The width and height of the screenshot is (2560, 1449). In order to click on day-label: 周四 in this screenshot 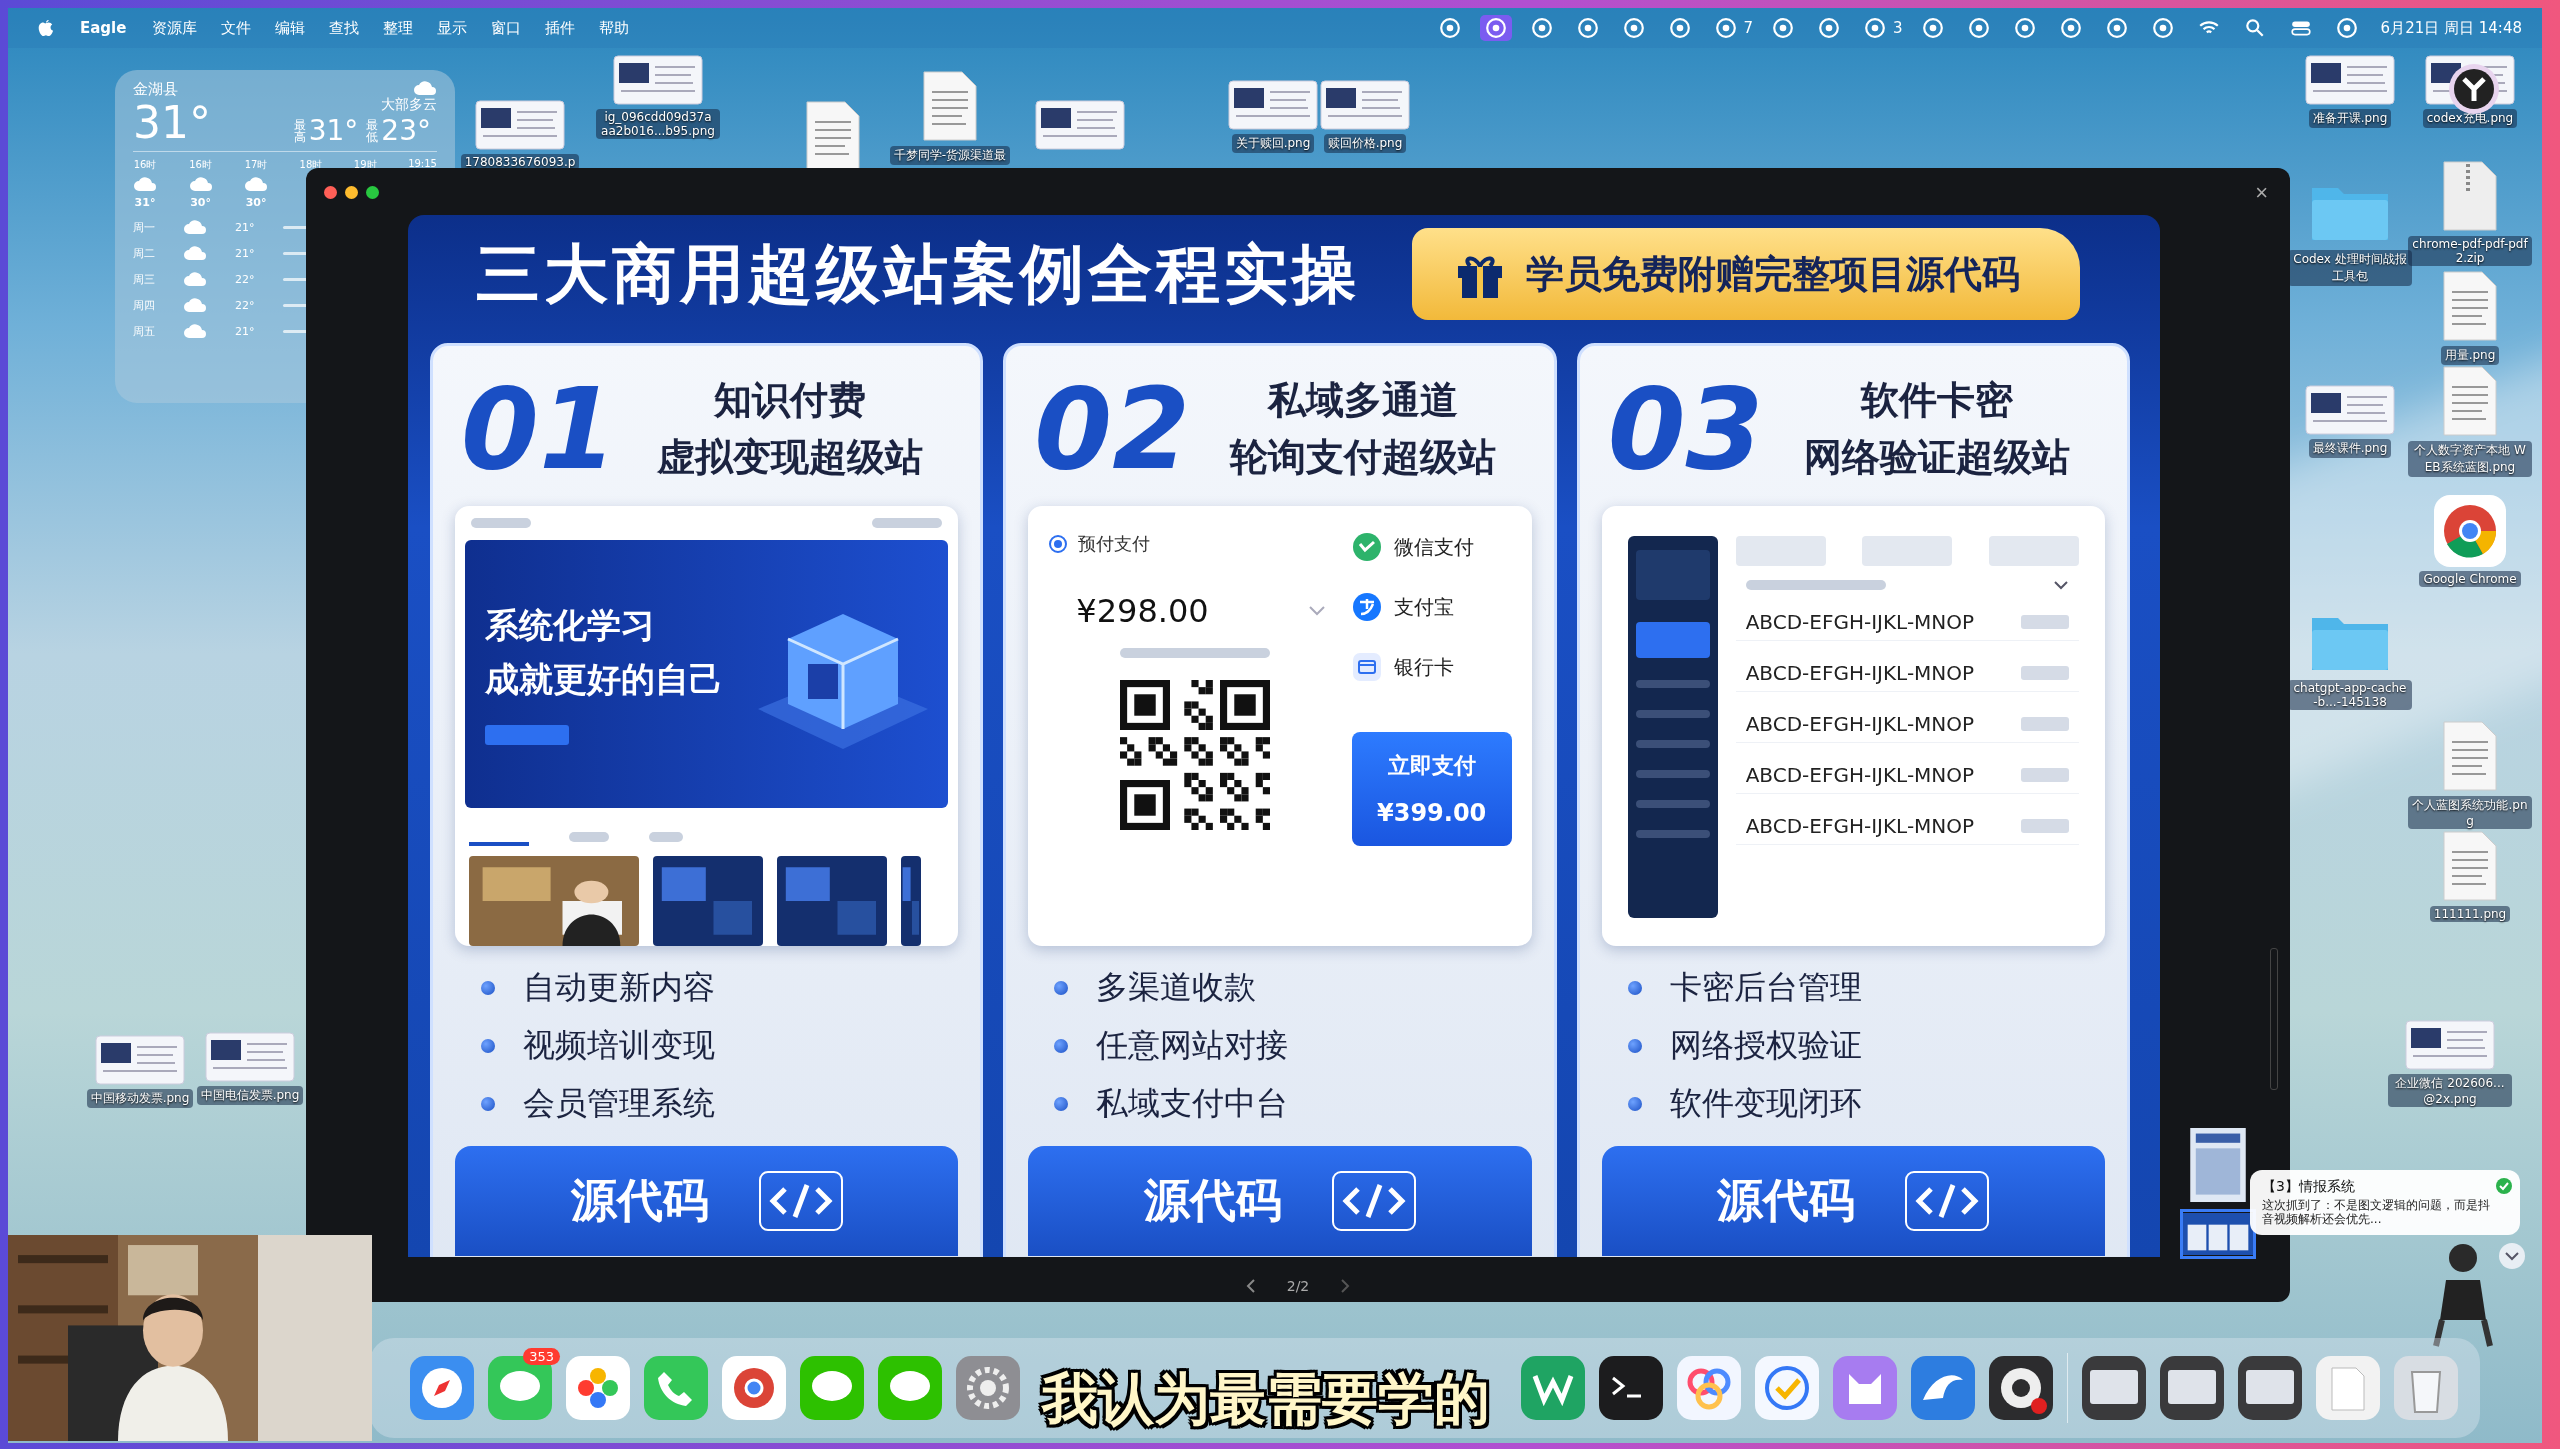, I will do `click(144, 305)`.